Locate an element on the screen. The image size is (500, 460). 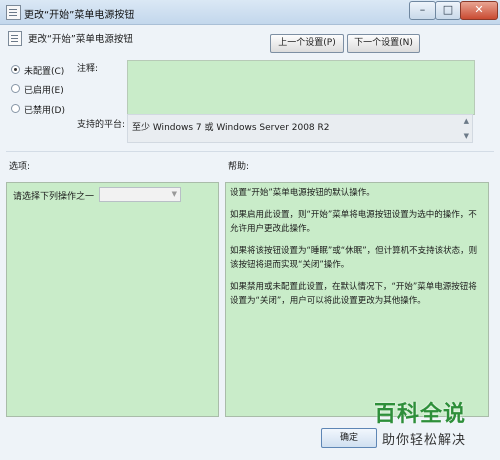
section-divider is located at coordinates (250, 151).